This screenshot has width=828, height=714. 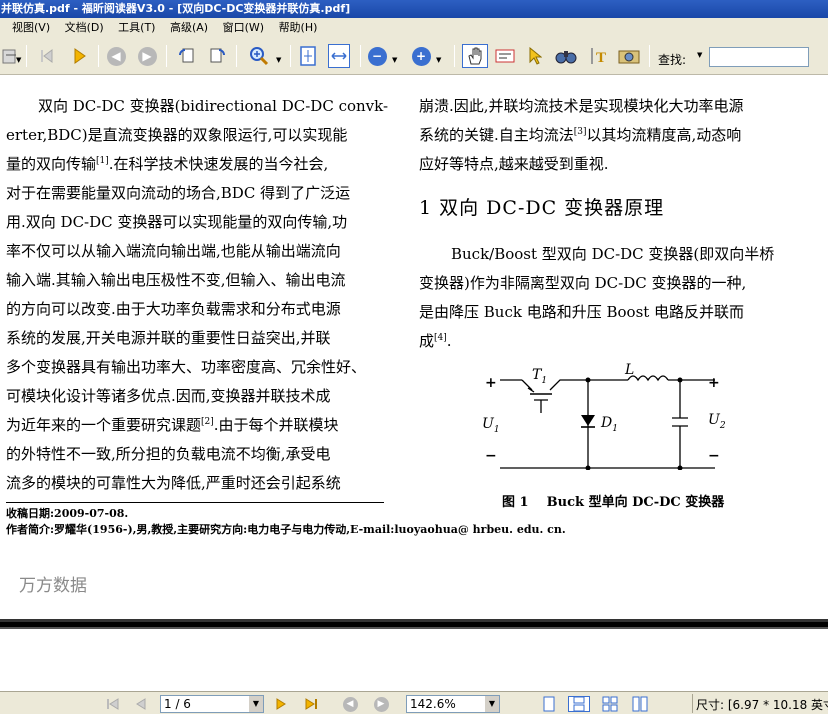 What do you see at coordinates (53, 586) in the screenshot?
I see `watermark: 万方数据` at bounding box center [53, 586].